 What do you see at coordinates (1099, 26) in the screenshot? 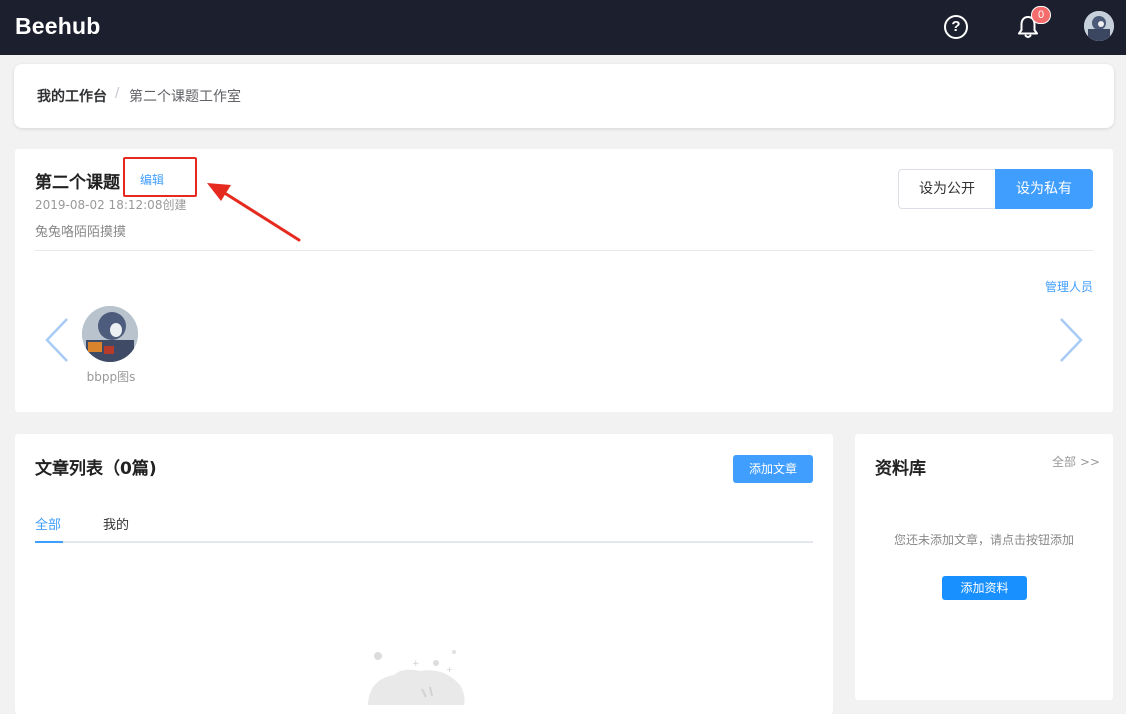
I see `user-avatar` at bounding box center [1099, 26].